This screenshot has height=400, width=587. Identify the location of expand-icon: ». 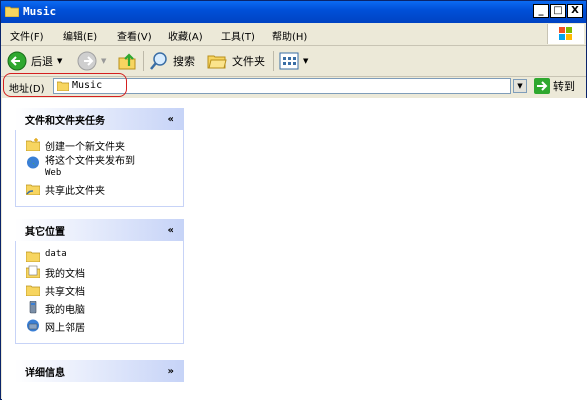
(171, 371).